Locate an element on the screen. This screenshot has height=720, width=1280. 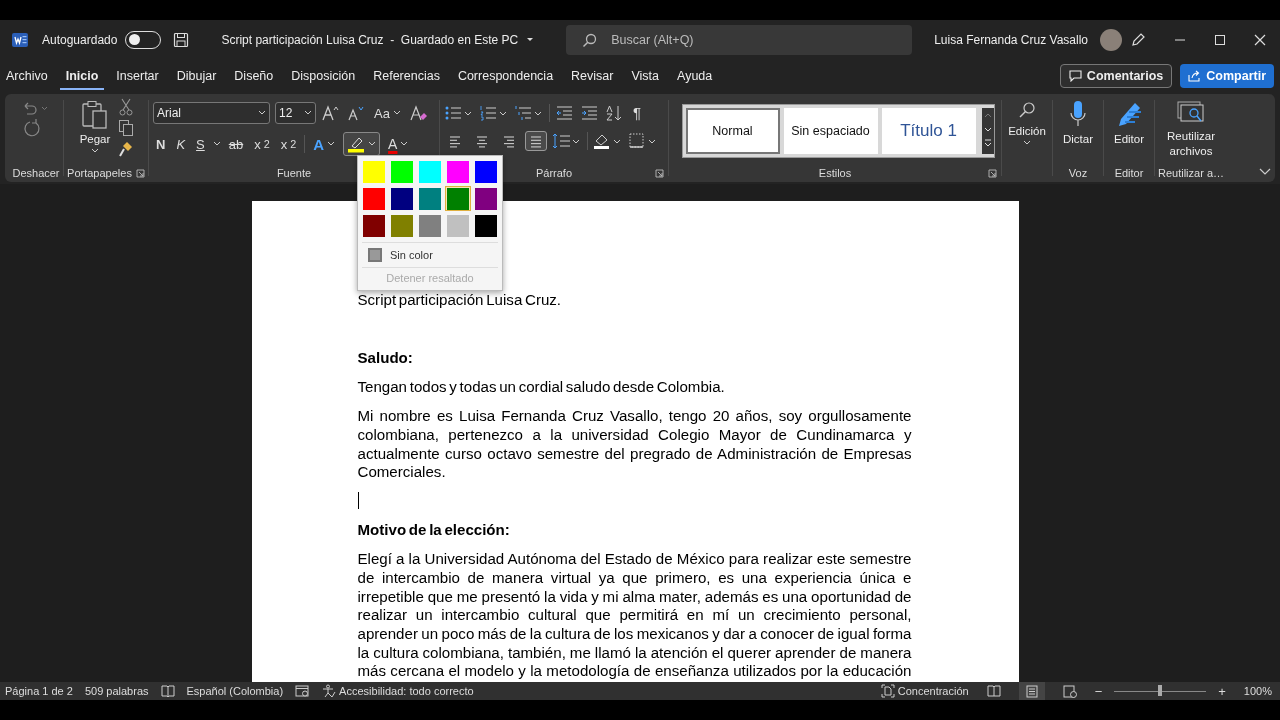
font-color-button: A is located at coordinates (398, 144).